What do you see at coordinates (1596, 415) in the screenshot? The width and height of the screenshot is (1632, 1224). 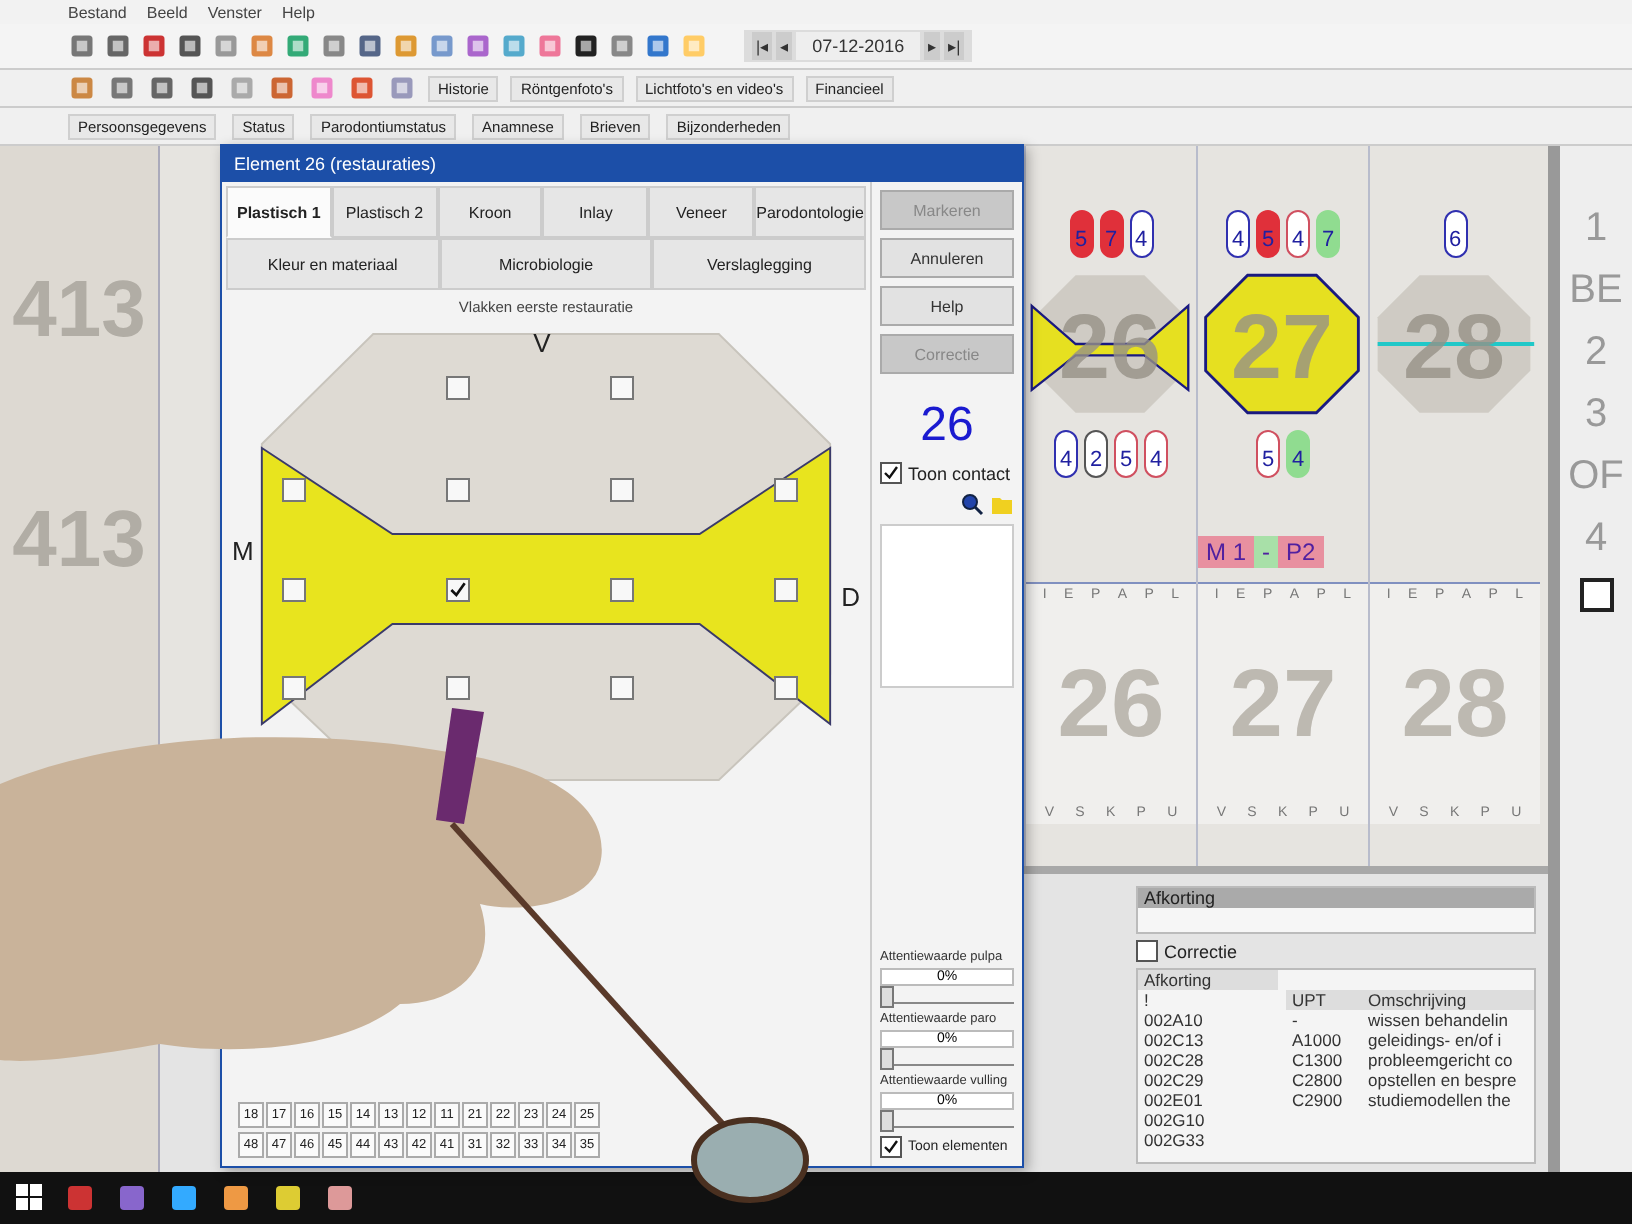 I see `row-label: 3` at bounding box center [1596, 415].